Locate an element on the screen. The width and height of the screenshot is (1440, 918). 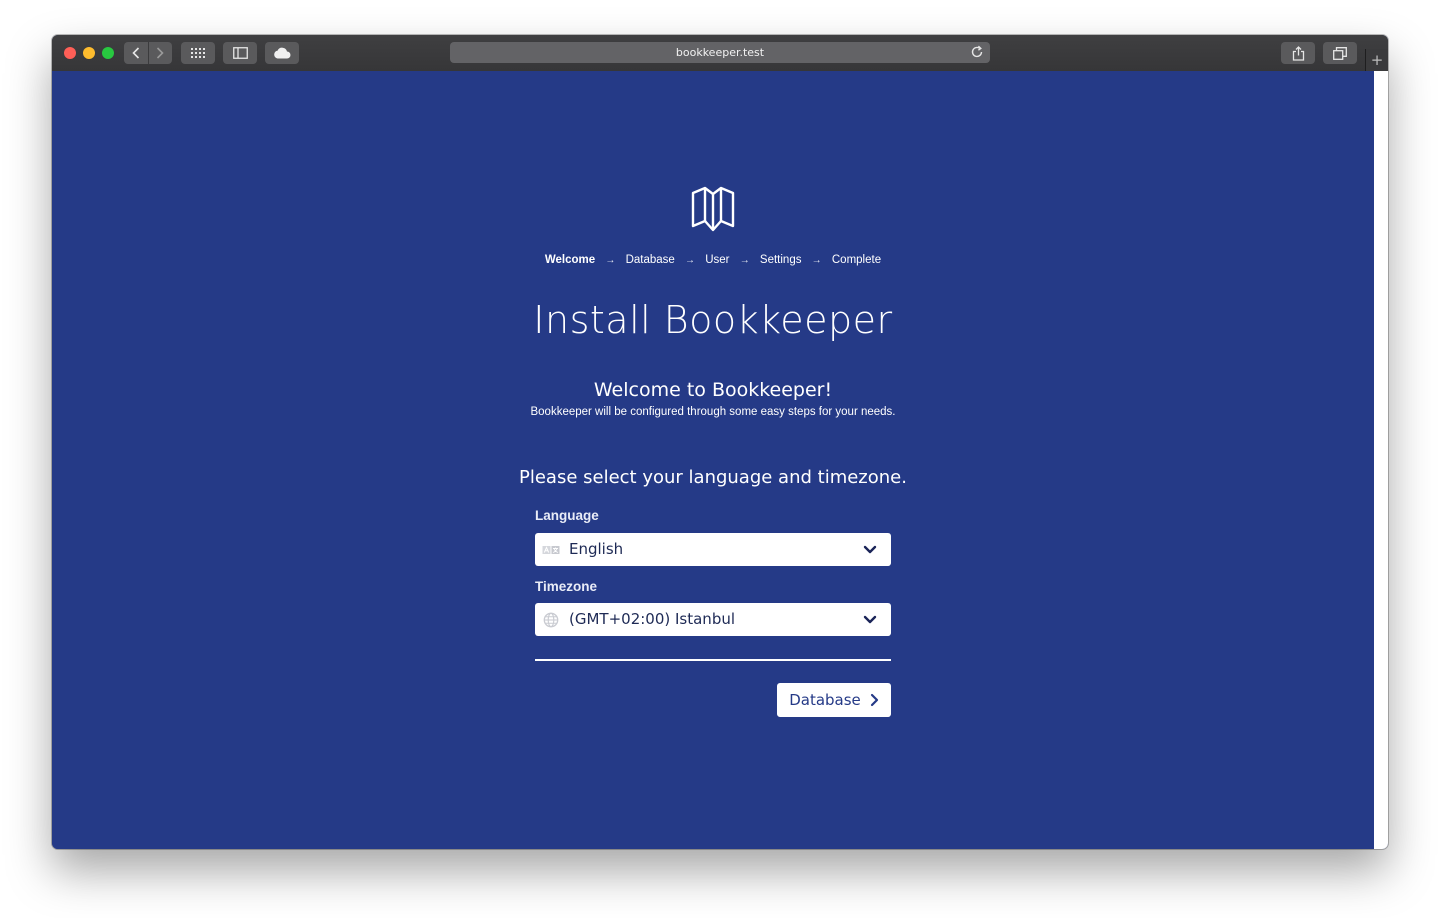
browser-toolbar: bookkeeper.test + is located at coordinates (720, 53).